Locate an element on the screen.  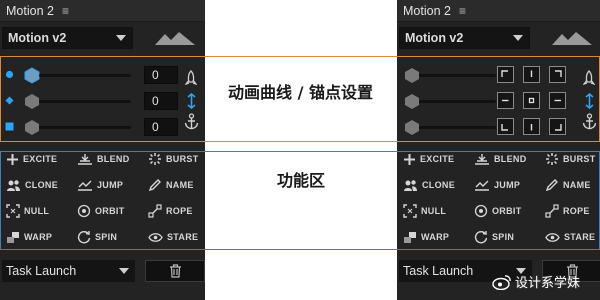
edge-right-icon is located at coordinates (557, 100).